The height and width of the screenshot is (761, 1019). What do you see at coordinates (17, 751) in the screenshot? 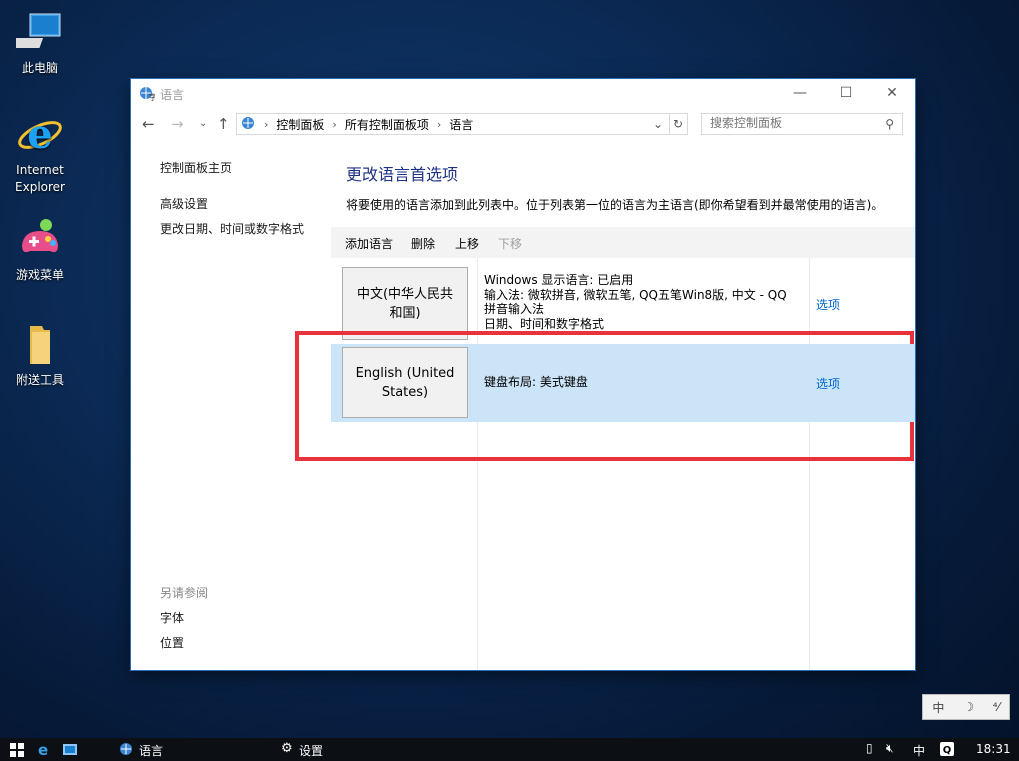
I see `windows-start-icon` at bounding box center [17, 751].